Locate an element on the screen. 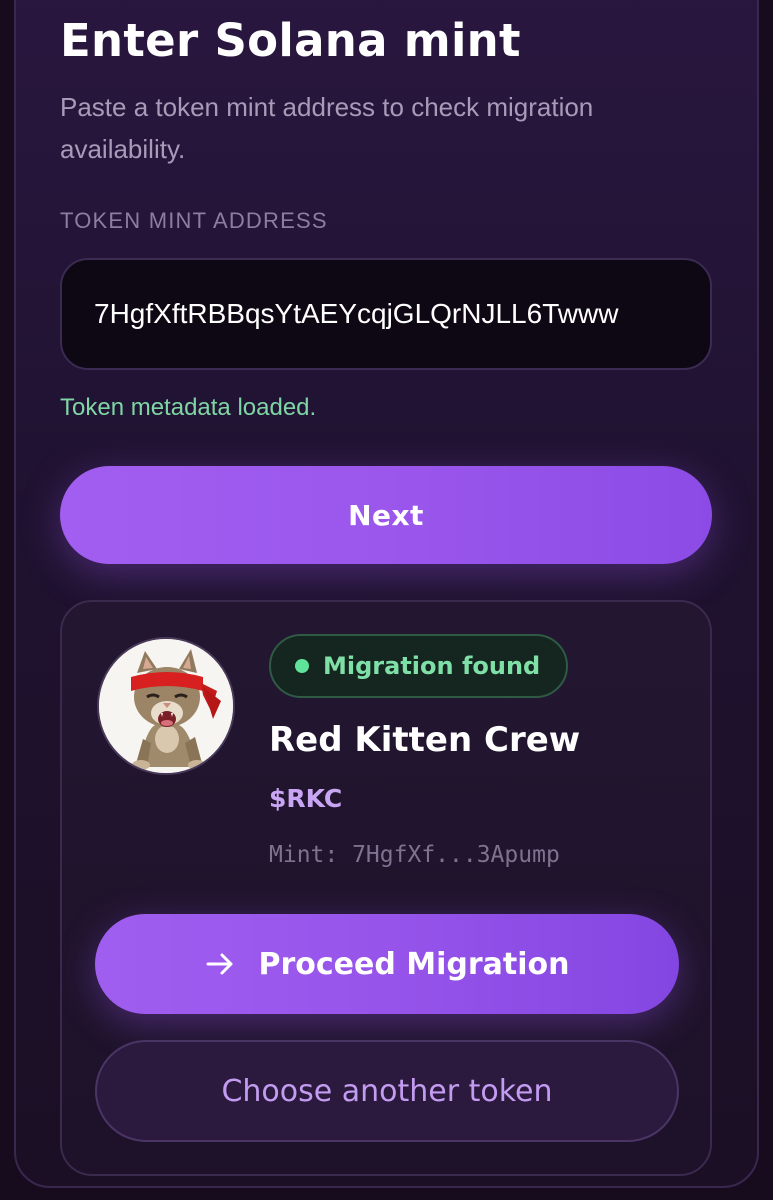 The image size is (773, 1200). mint-address-input is located at coordinates (385, 314).